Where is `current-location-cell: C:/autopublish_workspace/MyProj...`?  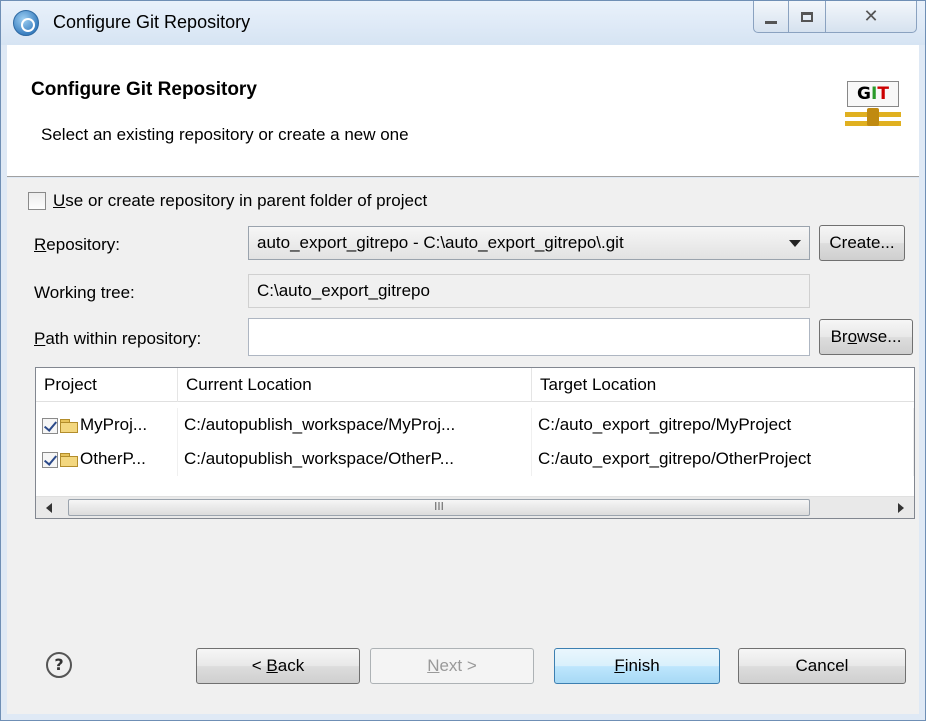
current-location-cell: C:/autopublish_workspace/MyProj... is located at coordinates (355, 425).